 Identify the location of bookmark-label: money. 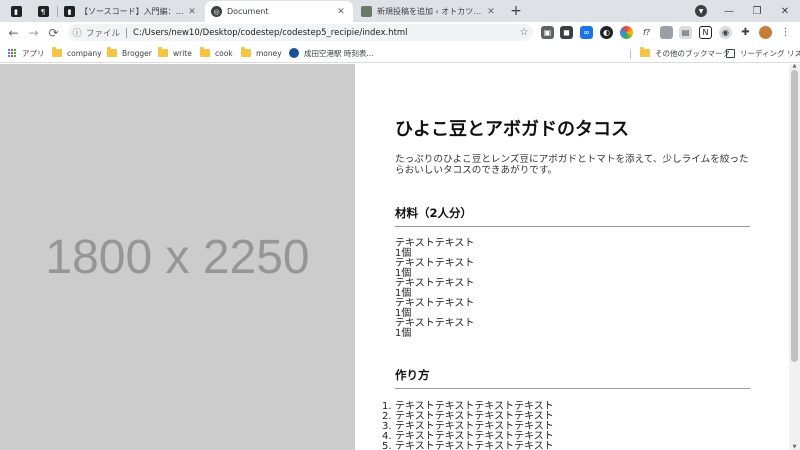
(269, 53).